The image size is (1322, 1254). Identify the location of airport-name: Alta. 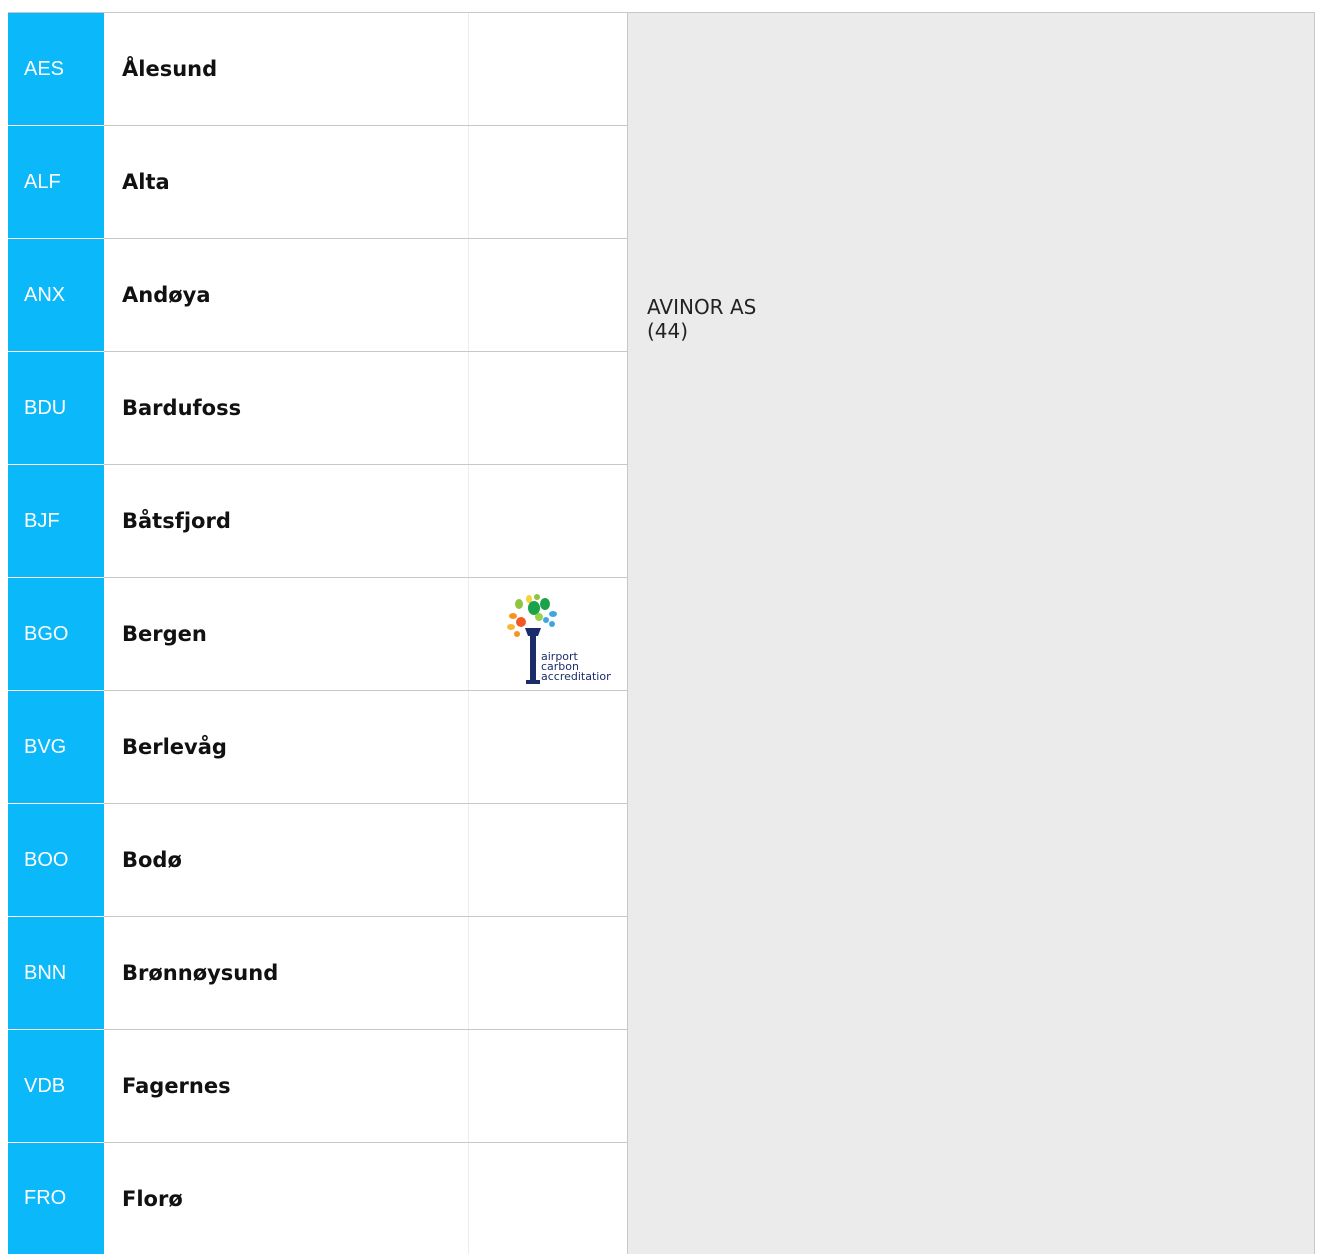
(375, 182).